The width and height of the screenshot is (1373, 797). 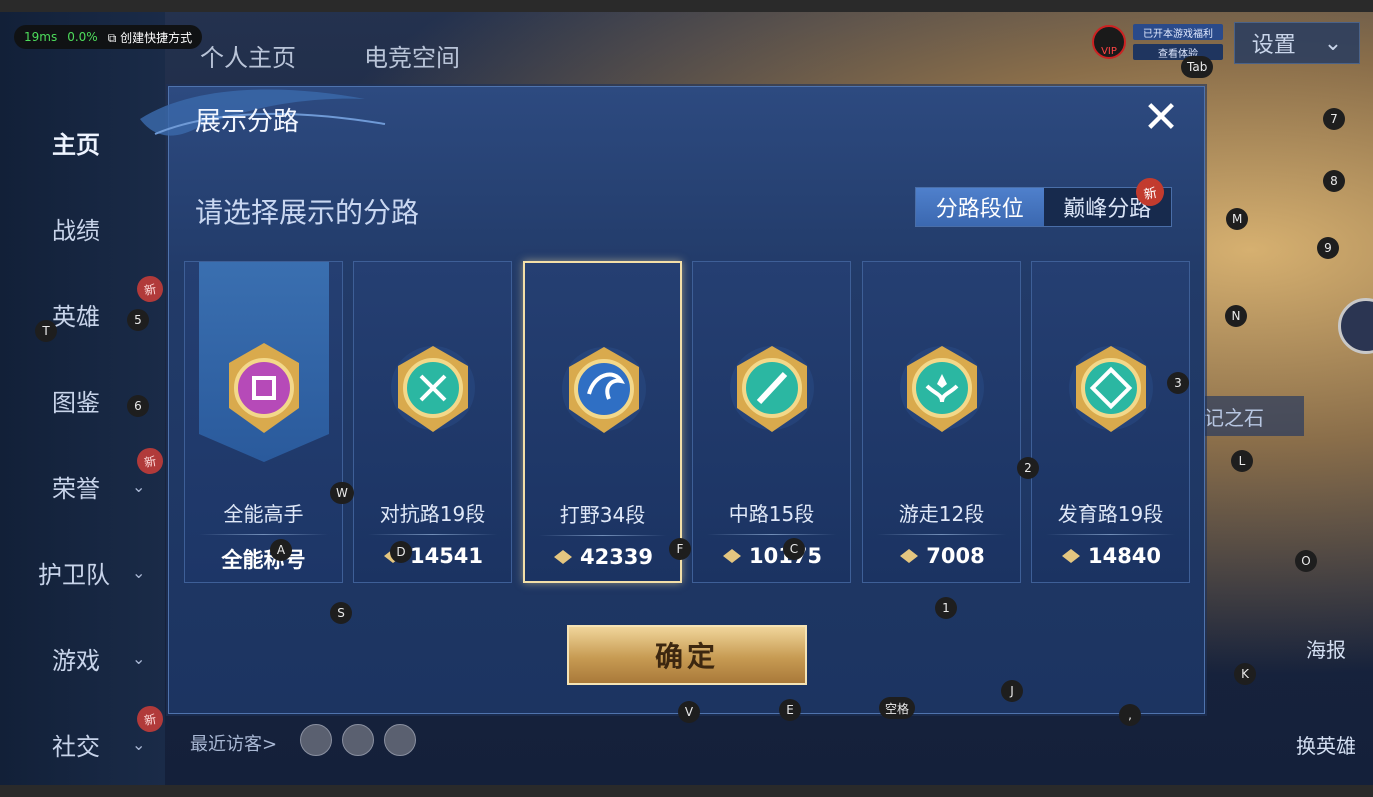 I want to click on key-hint: L, so click(x=1242, y=461).